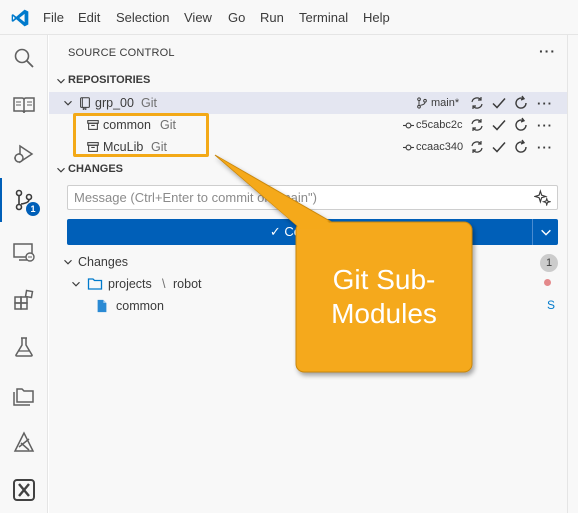  I want to click on vscode-logo-icon, so click(20, 18).